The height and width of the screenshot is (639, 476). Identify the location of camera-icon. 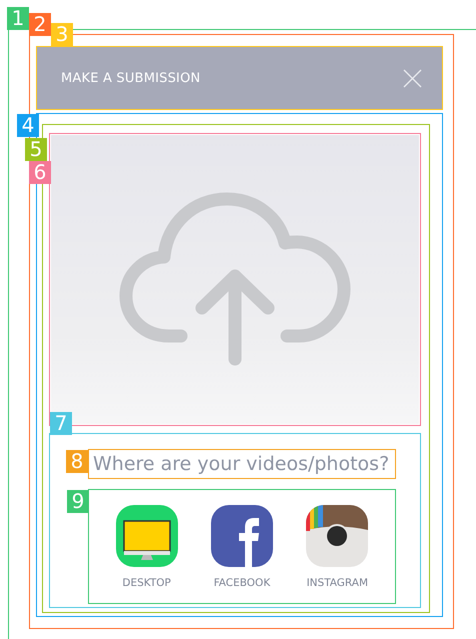
(337, 535).